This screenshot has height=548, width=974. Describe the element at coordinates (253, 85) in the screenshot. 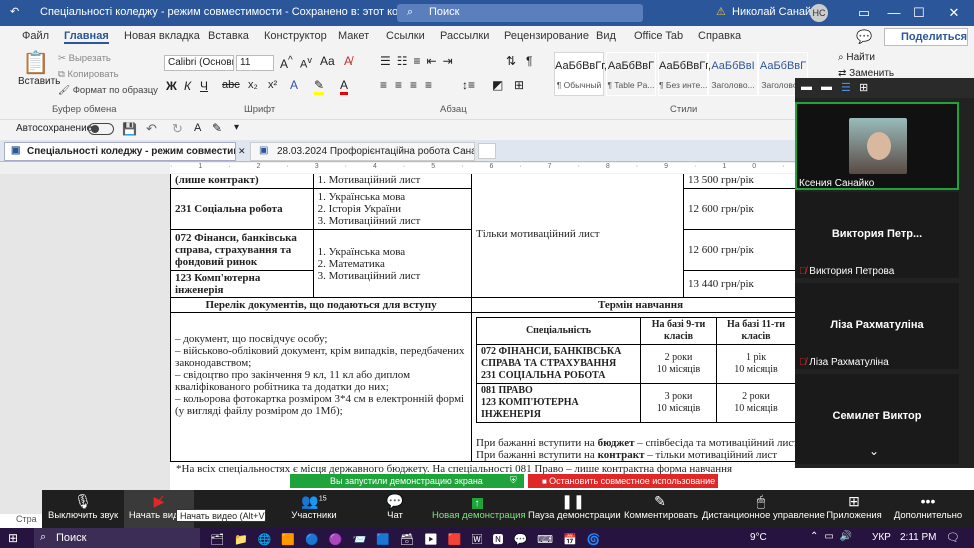

I see `subscript-icon: x₂` at that location.